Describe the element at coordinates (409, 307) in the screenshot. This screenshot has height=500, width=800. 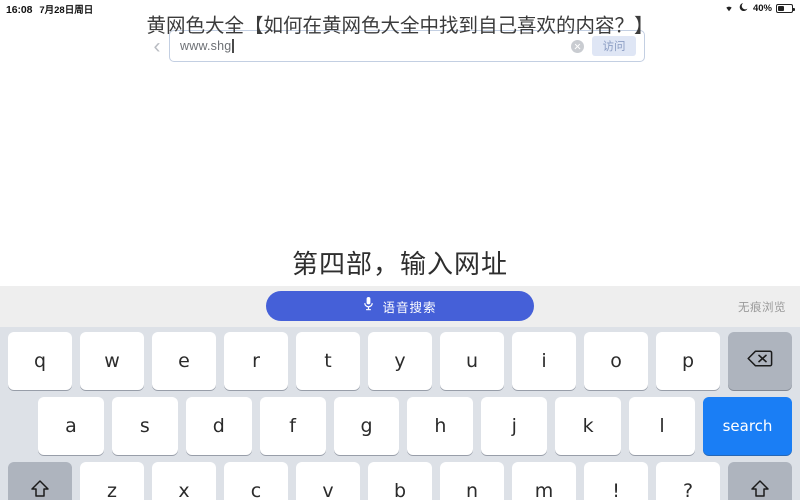
I see `voice-search-label: 语音搜索` at that location.